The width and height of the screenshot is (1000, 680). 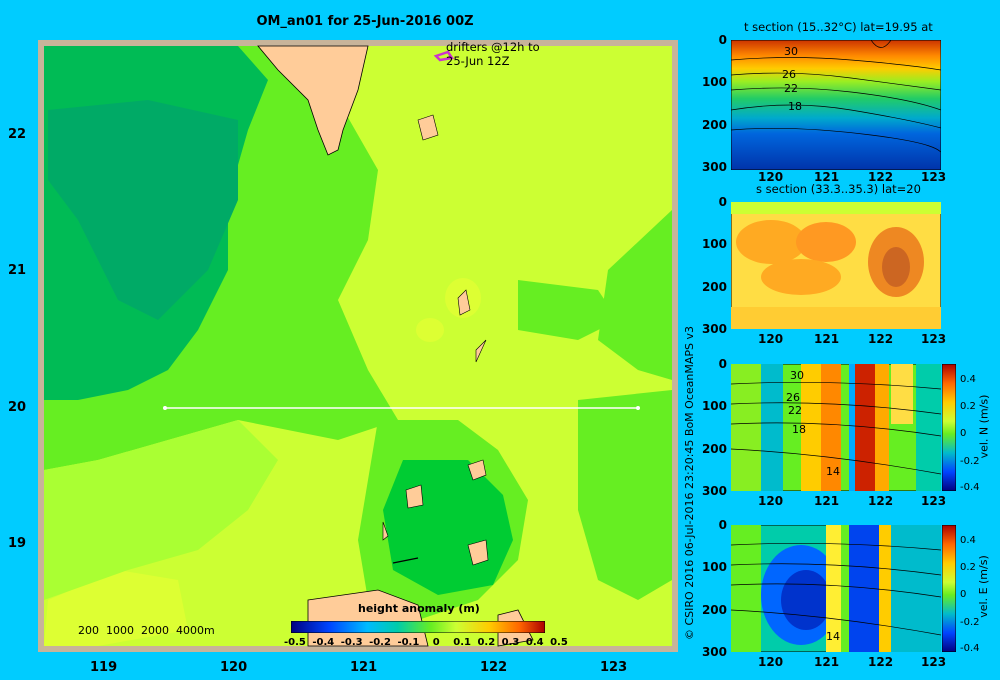 I want to click on colorbar-title: height anomaly (m), so click(x=419, y=608).